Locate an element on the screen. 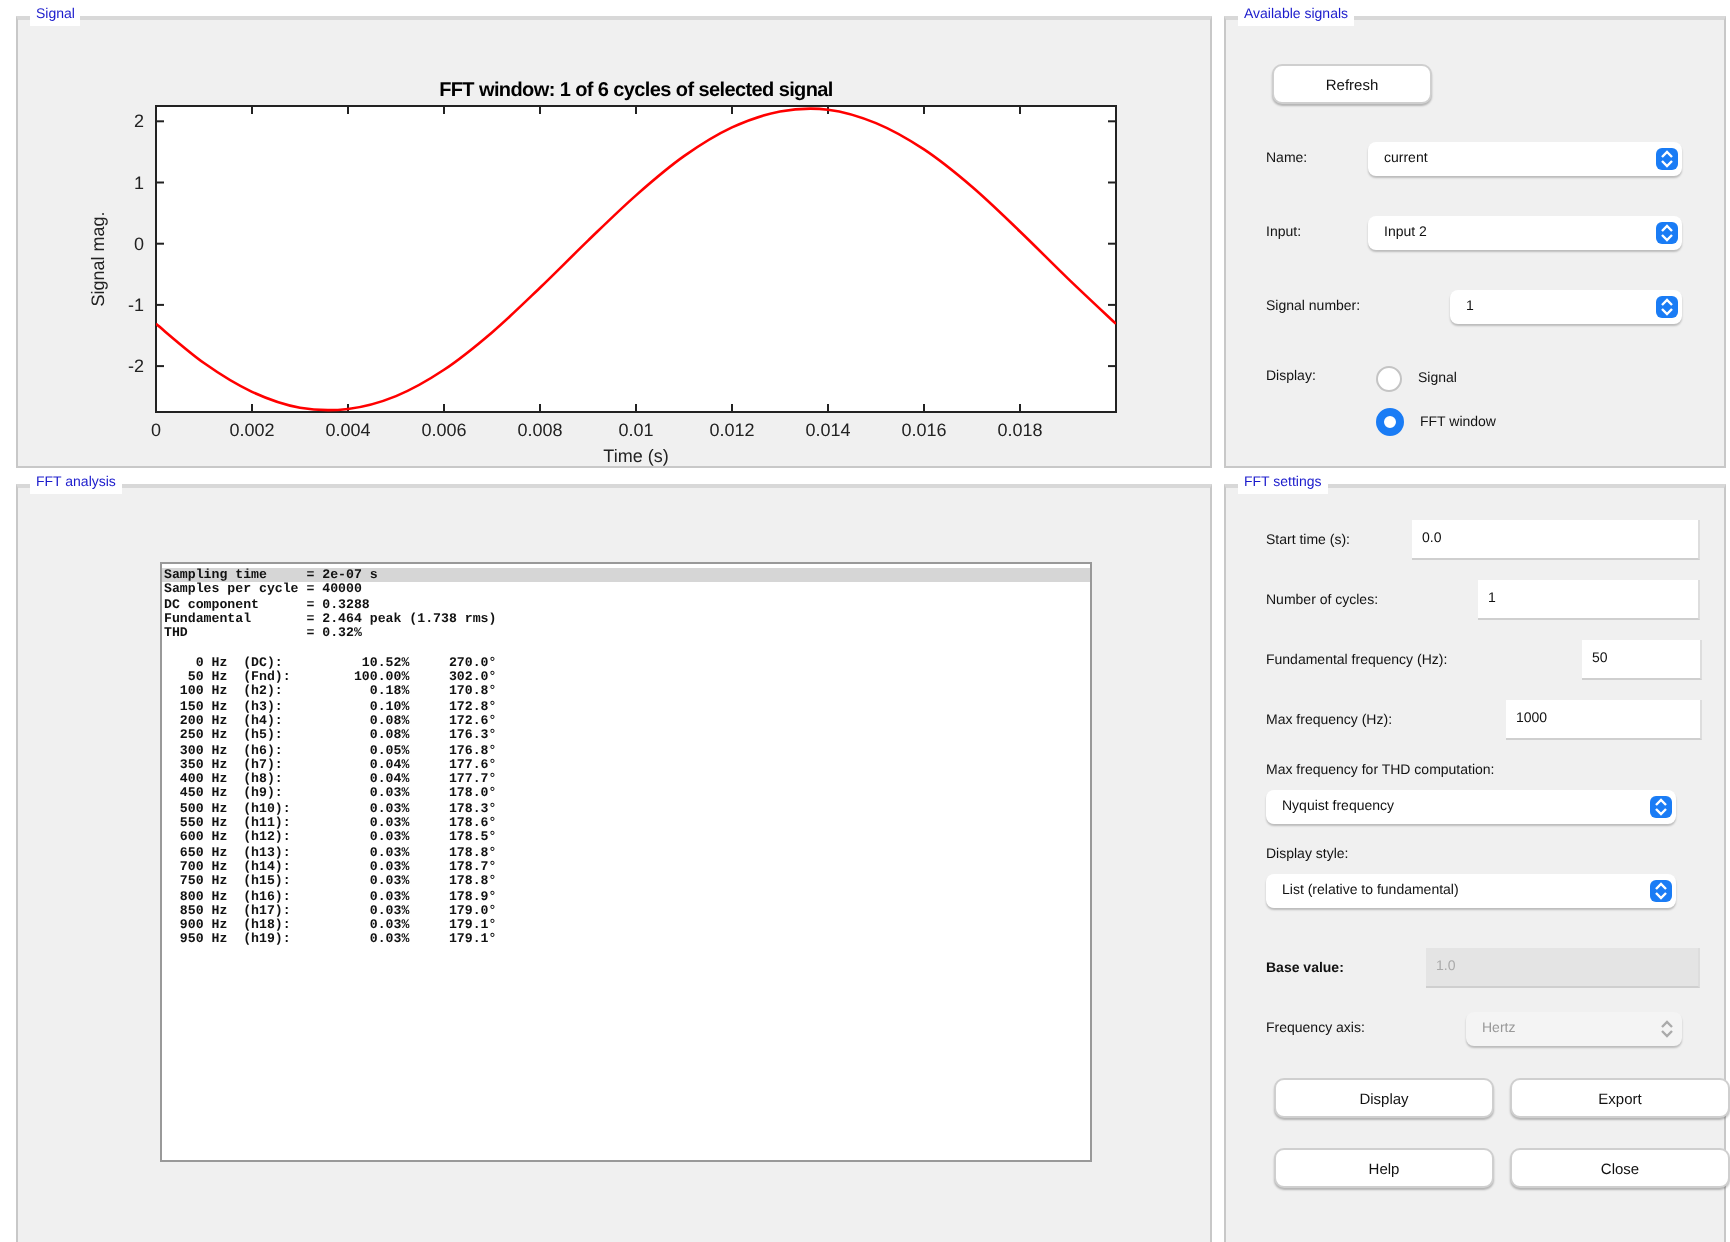  y-tick-label: -2 is located at coordinates (135, 366).